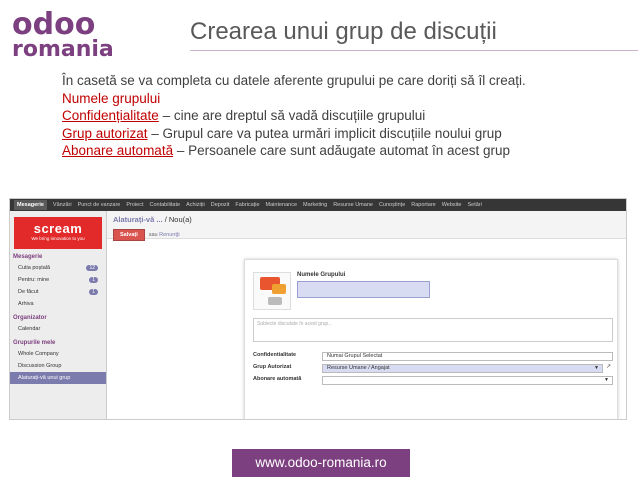 The height and width of the screenshot is (478, 638). I want to click on sidebar-item-label: Alaturați-vă unui grup, so click(44, 378).